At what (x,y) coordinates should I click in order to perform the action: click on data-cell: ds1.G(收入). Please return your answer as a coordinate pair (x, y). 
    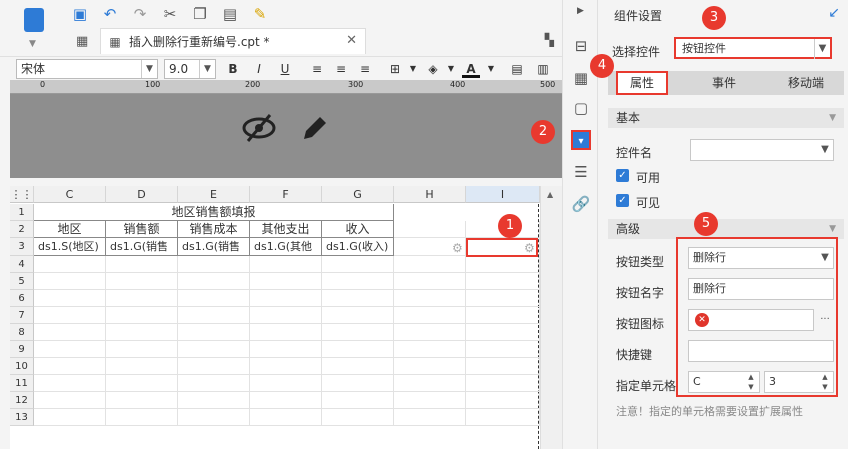
    Looking at the image, I should click on (358, 247).